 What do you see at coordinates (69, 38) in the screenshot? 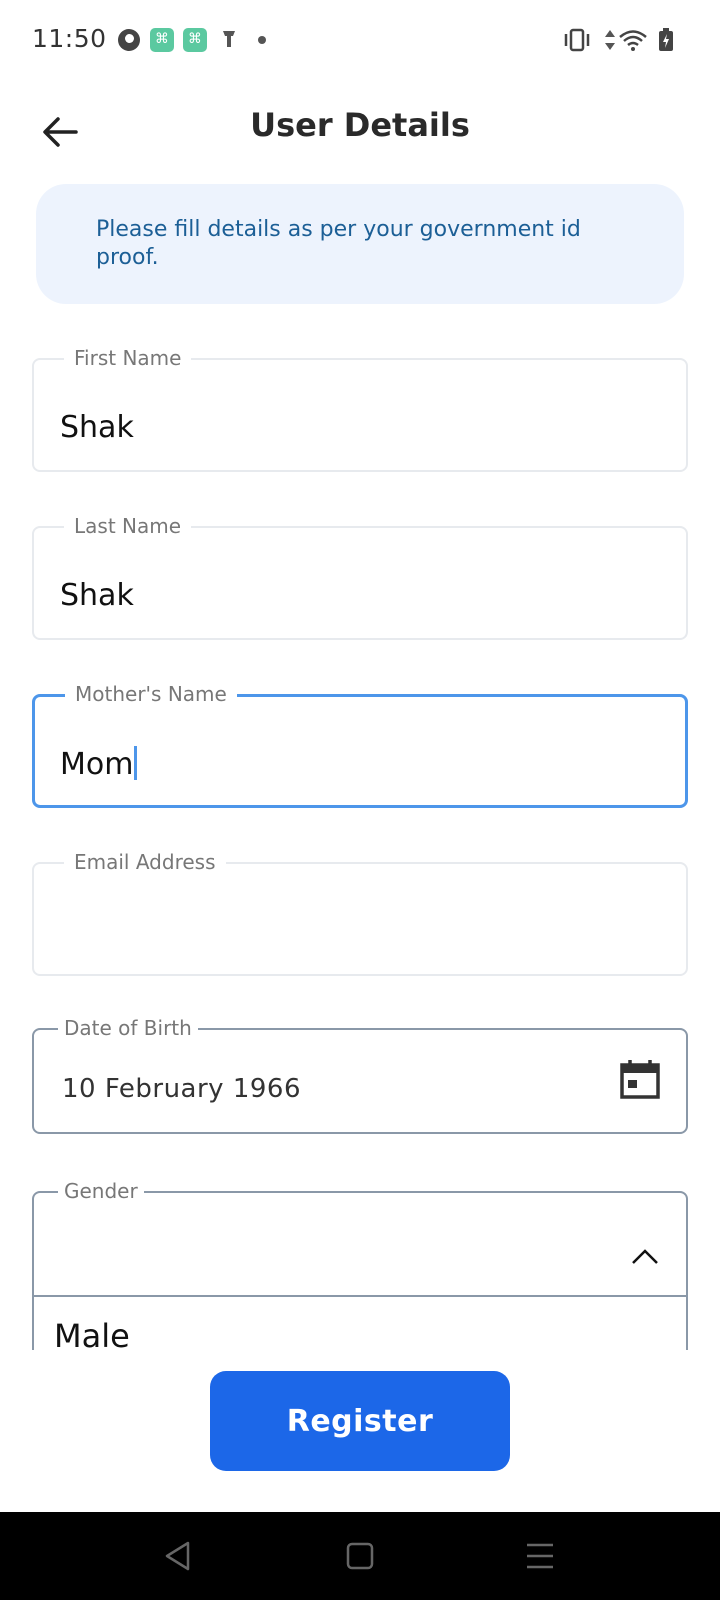
I see `status-time: 11:50` at bounding box center [69, 38].